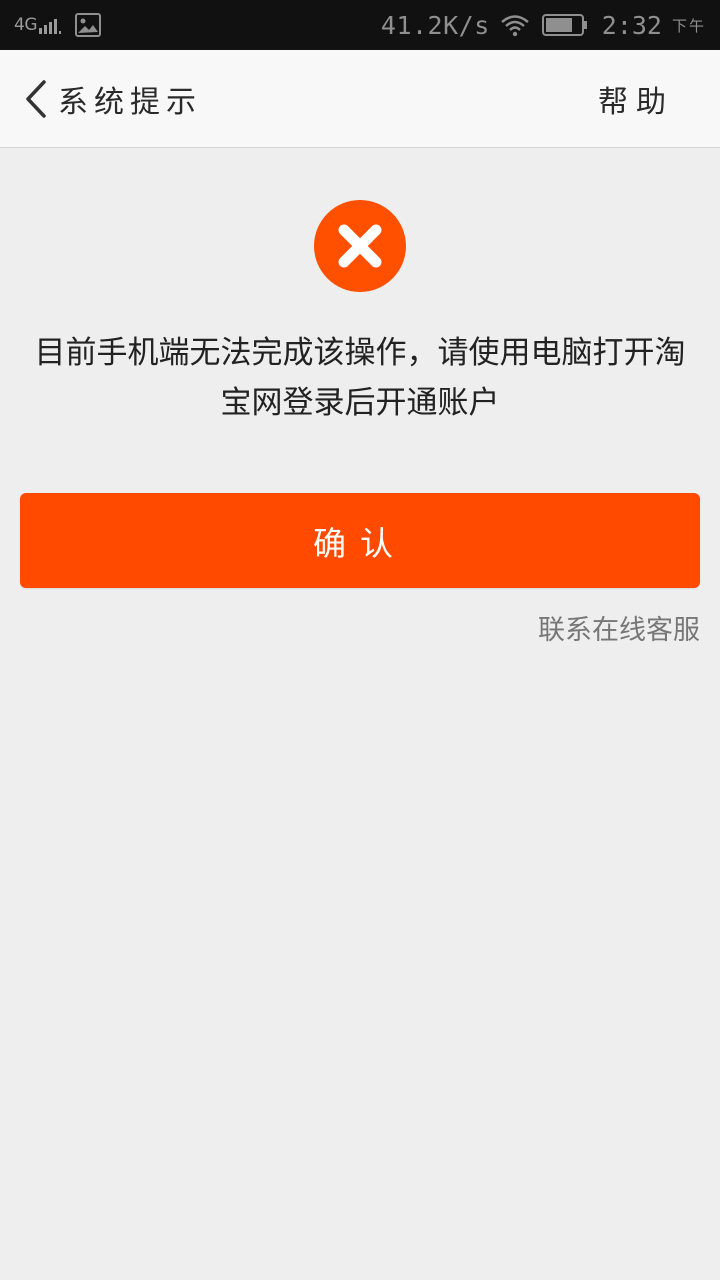 The image size is (720, 1280). What do you see at coordinates (360, 403) in the screenshot?
I see `error-message-line-2: 宝网登录后开通账户` at bounding box center [360, 403].